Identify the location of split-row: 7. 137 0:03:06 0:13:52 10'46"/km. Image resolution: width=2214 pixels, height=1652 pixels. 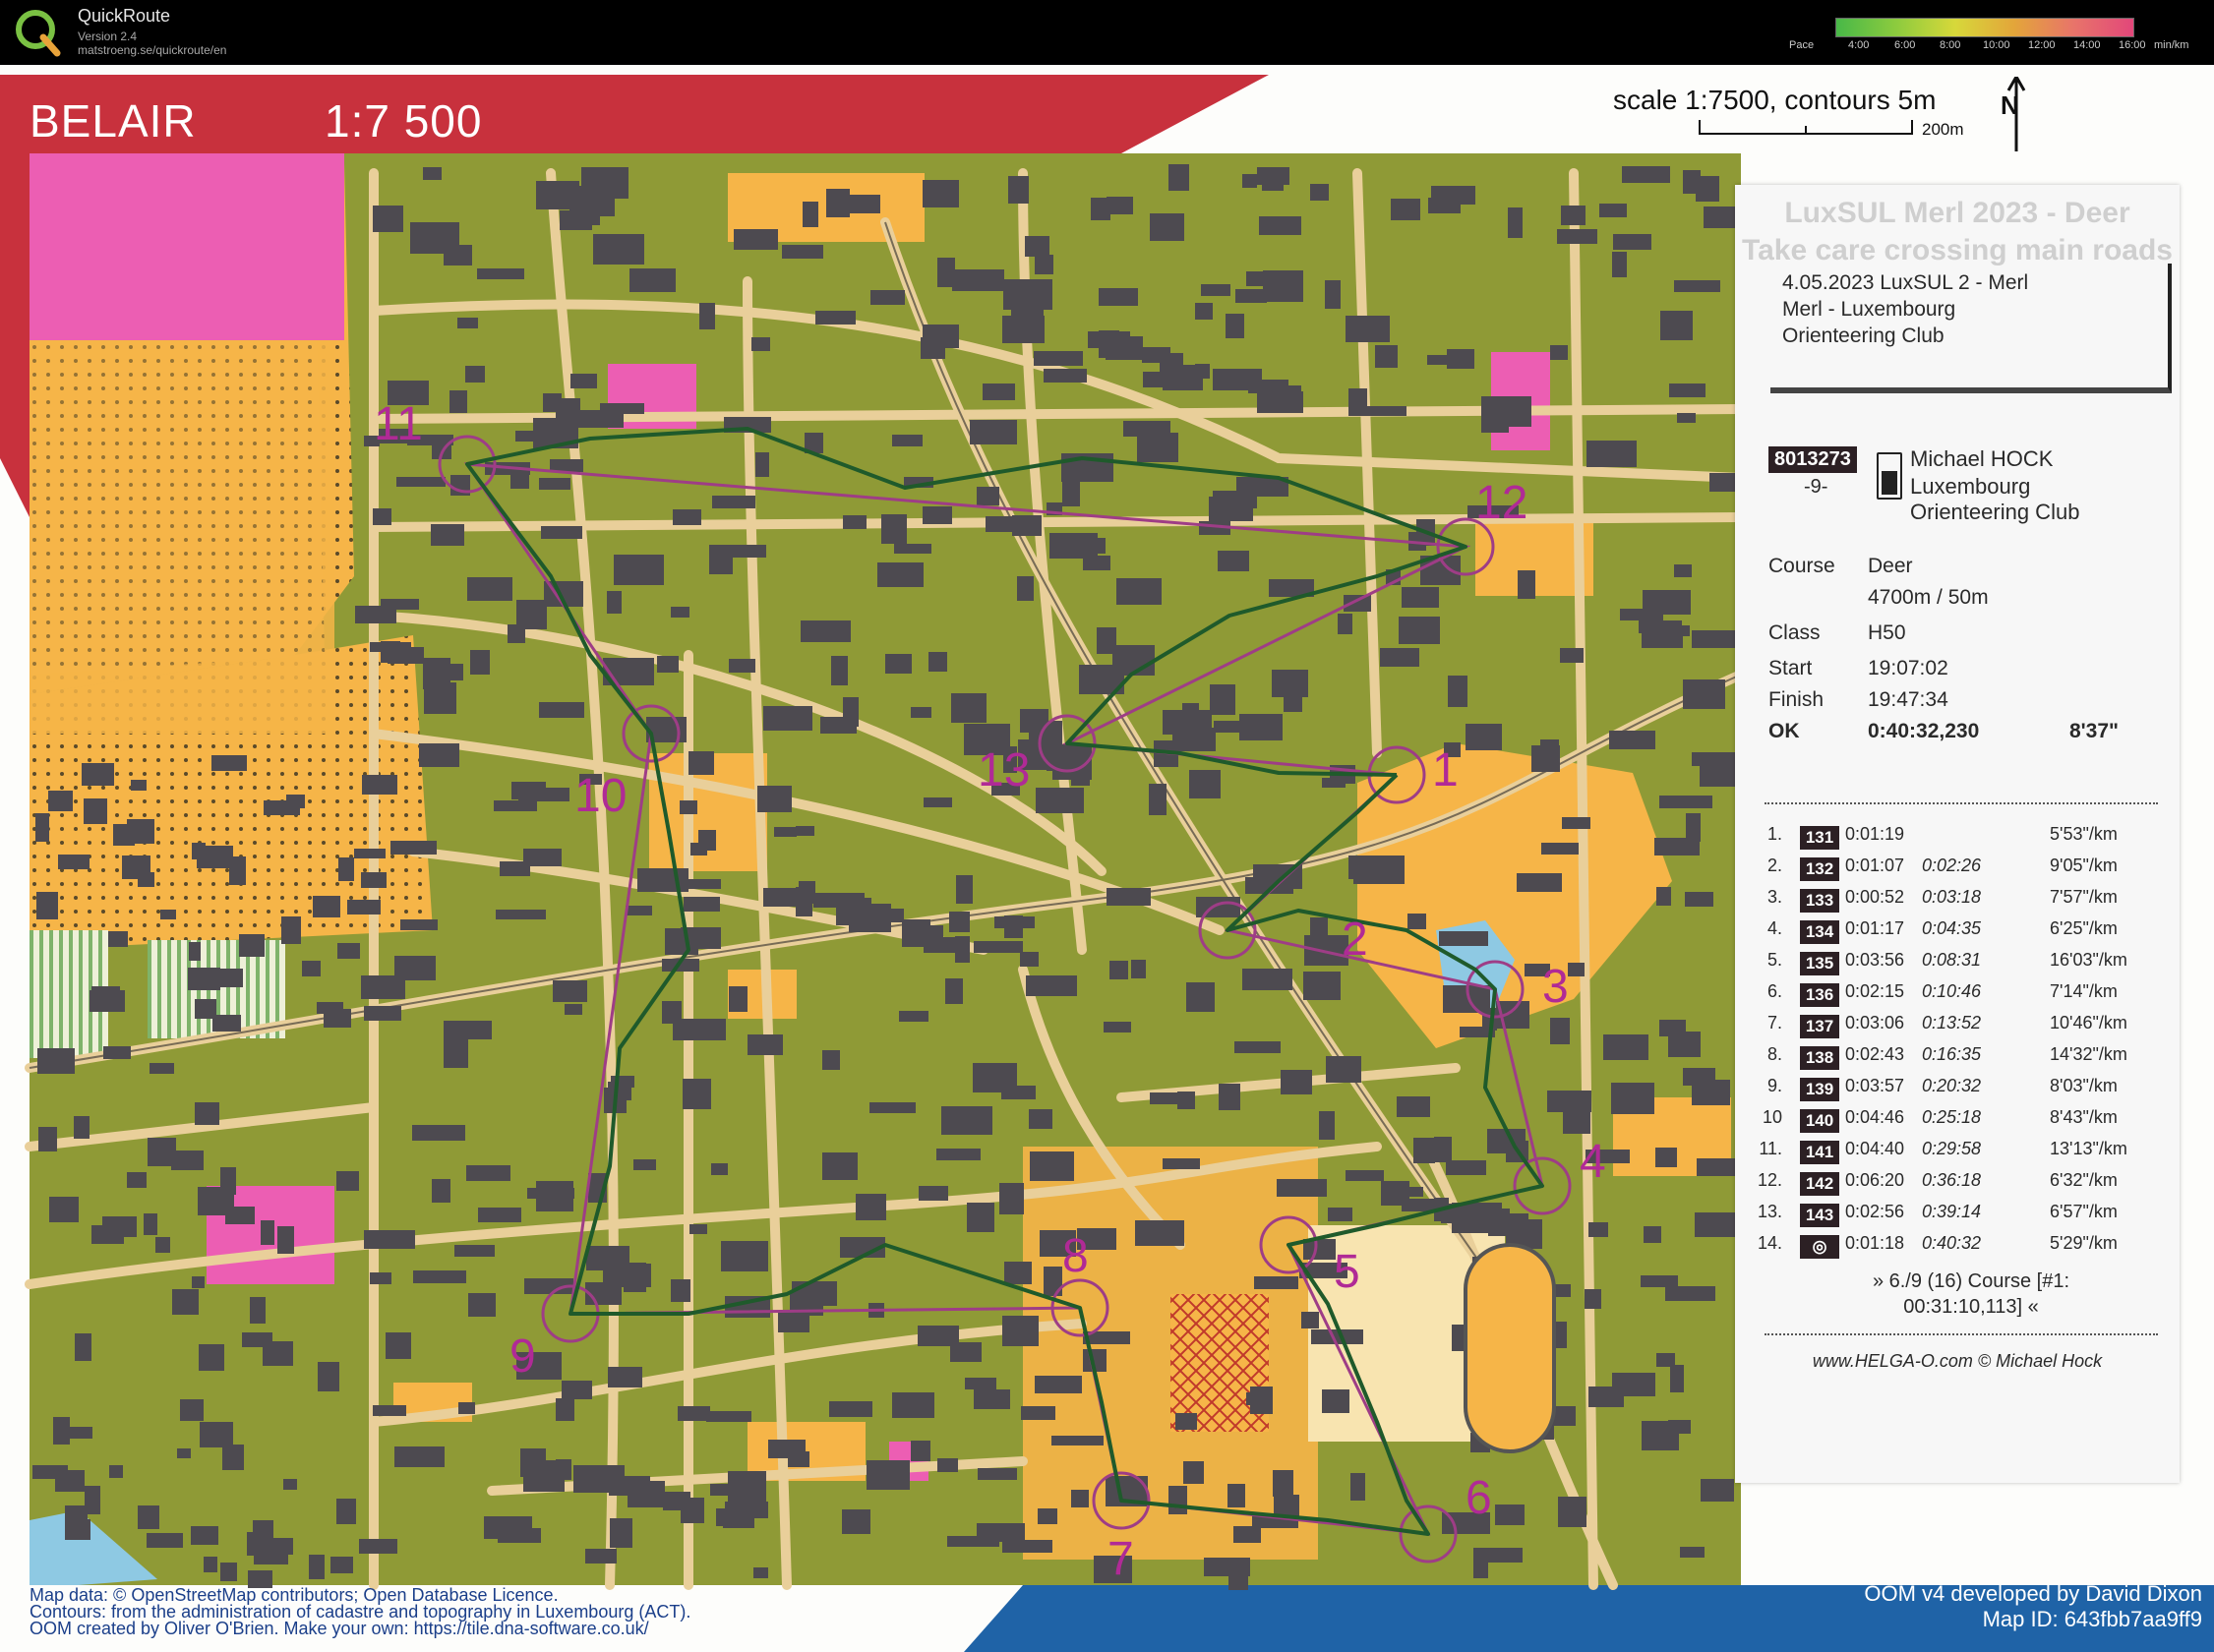
(1961, 1028).